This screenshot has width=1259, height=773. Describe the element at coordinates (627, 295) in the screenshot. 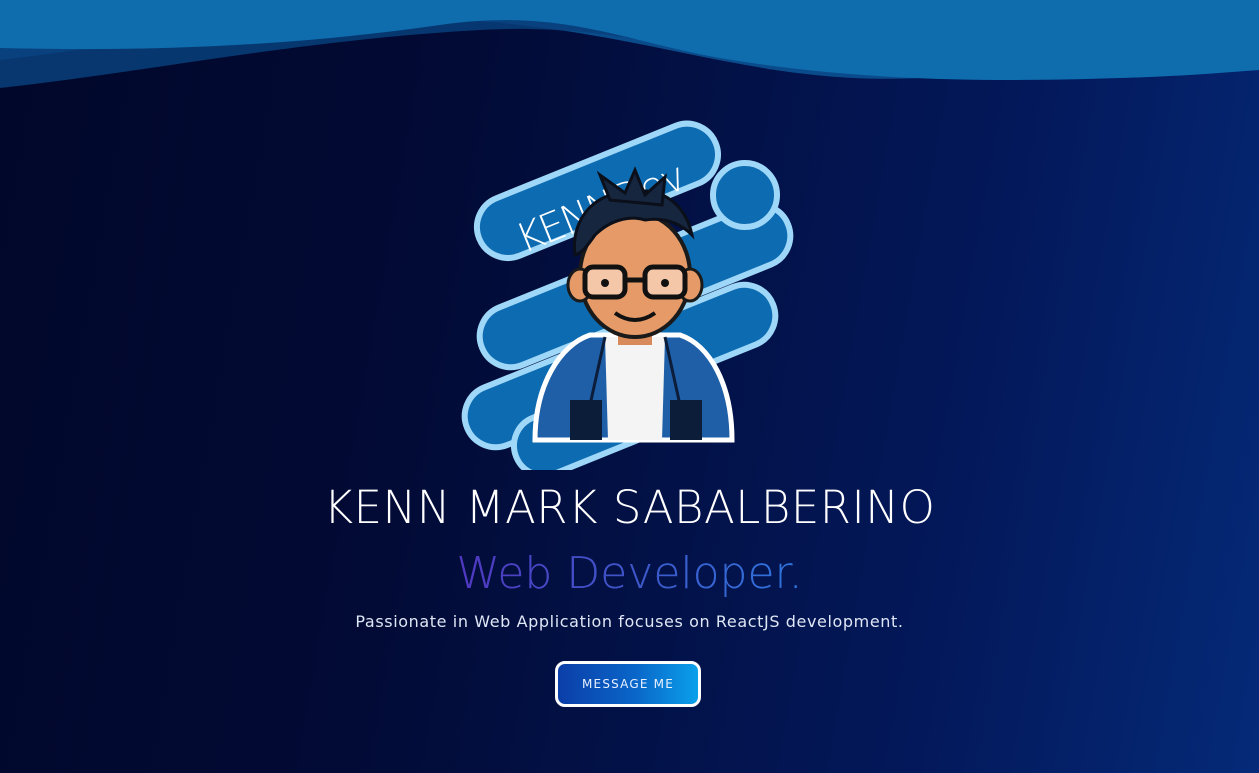

I see `kenndev-avatar-logo-icon: KENNDev` at that location.